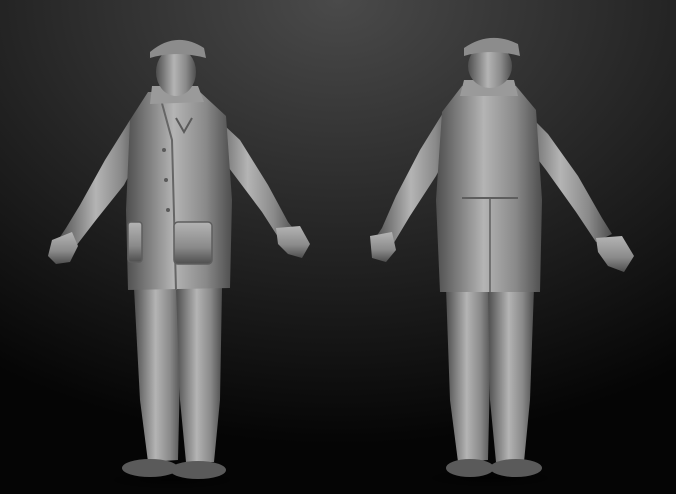  What do you see at coordinates (135, 242) in the screenshot?
I see `left-pocket` at bounding box center [135, 242].